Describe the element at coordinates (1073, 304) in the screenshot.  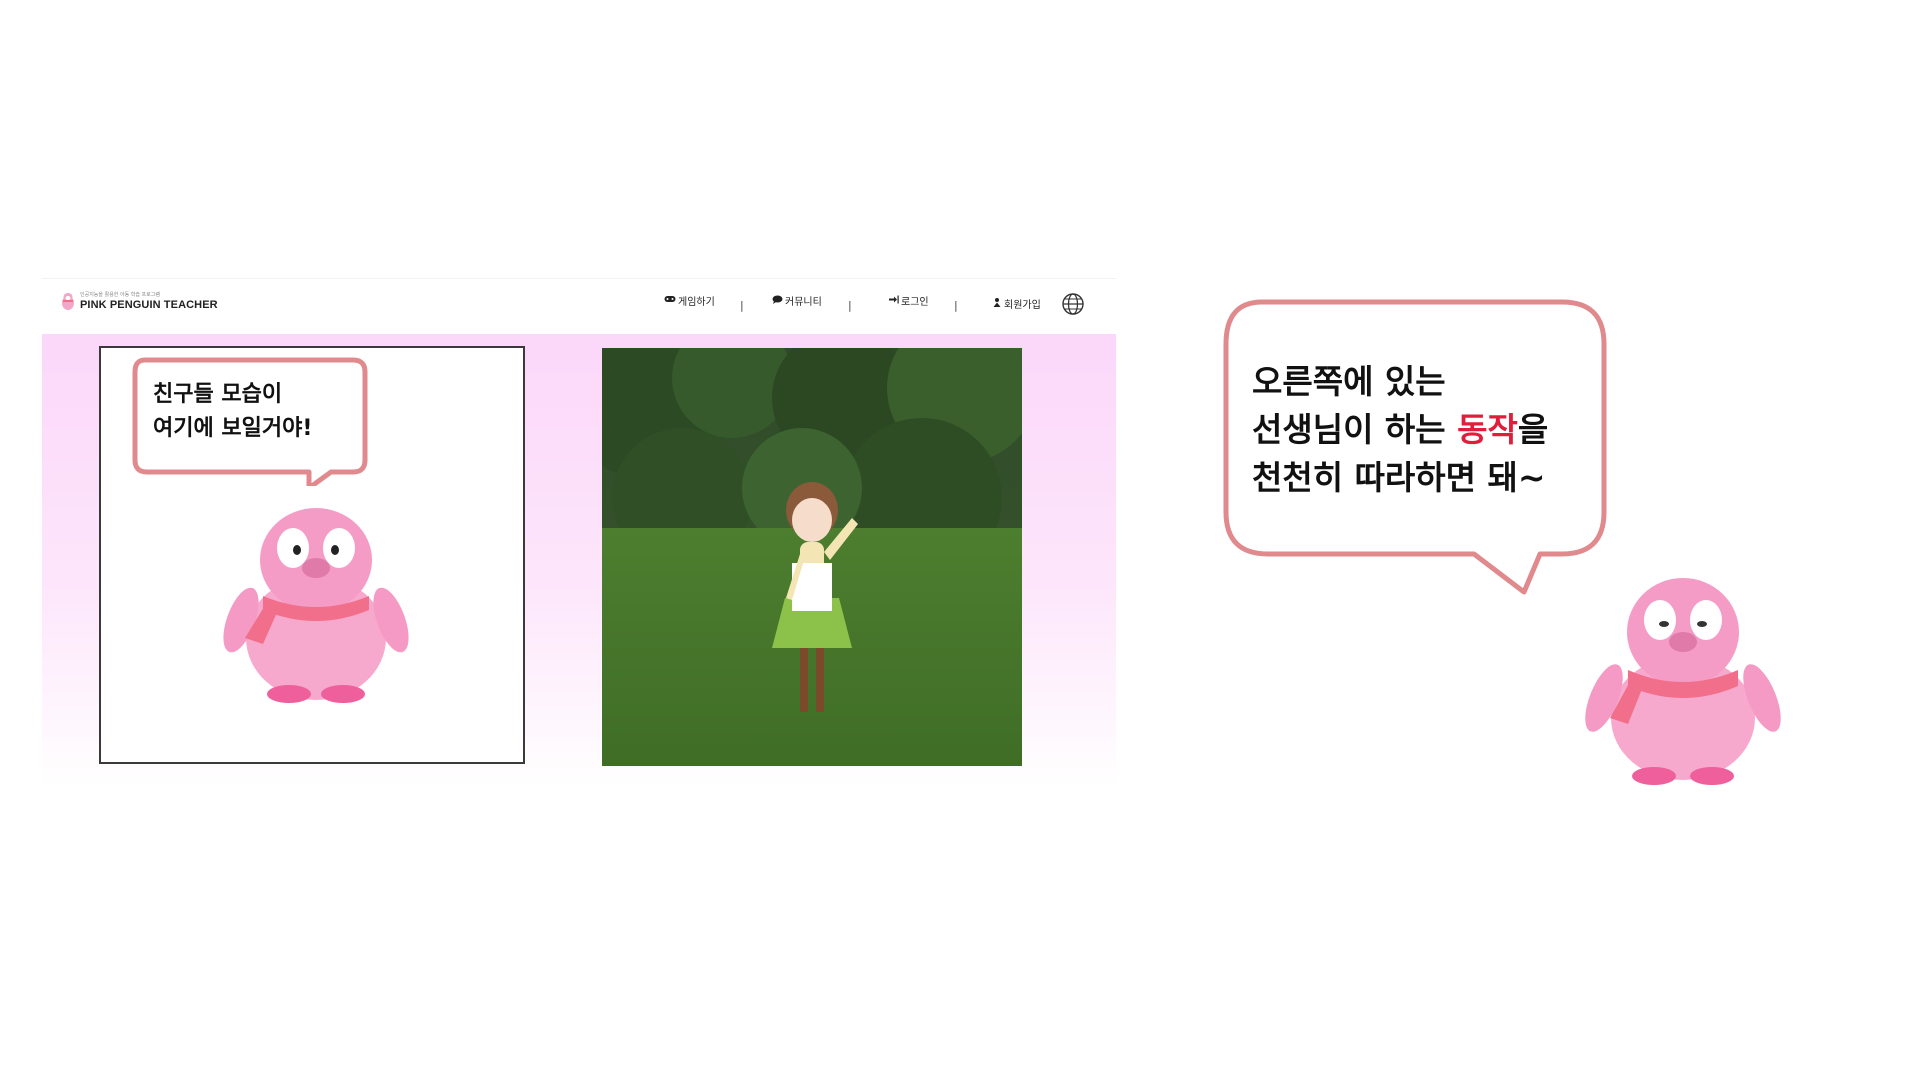
I see `globe-icon` at that location.